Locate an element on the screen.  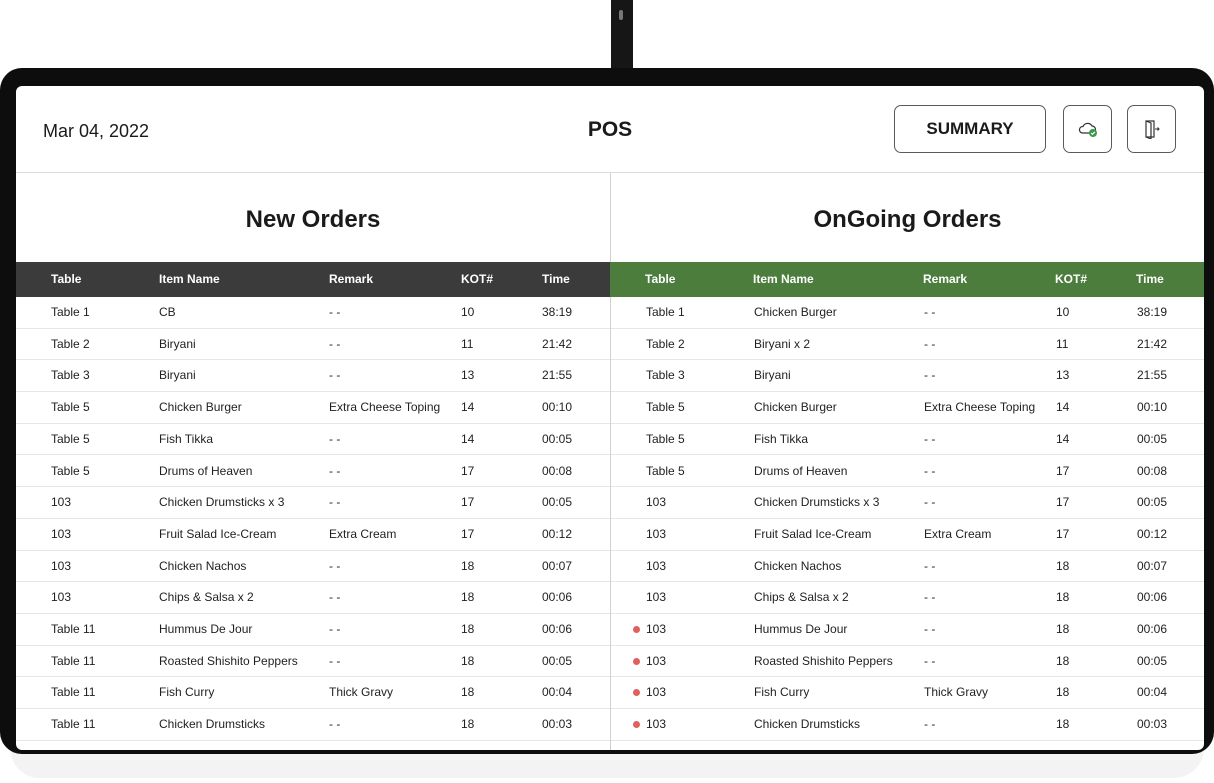
cell-remark: Extra Cheese Toping is located at coordinates (384, 407).